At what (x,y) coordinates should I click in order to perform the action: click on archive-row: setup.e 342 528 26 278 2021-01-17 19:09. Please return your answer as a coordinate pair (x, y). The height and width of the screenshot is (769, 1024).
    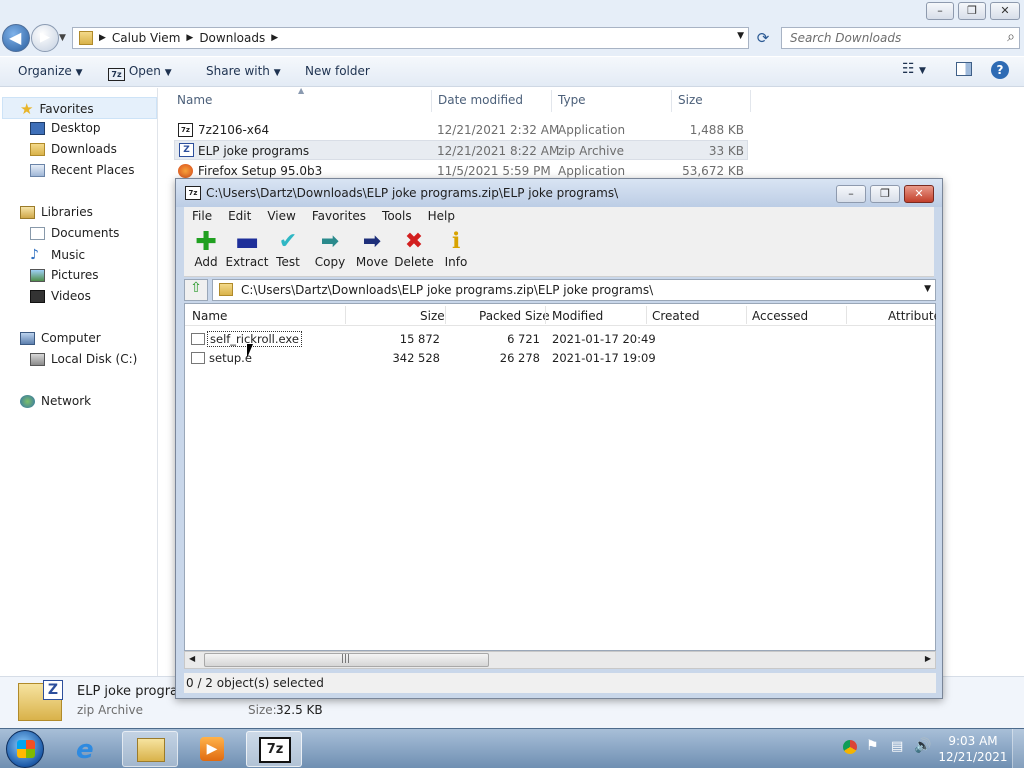
    Looking at the image, I should click on (560, 358).